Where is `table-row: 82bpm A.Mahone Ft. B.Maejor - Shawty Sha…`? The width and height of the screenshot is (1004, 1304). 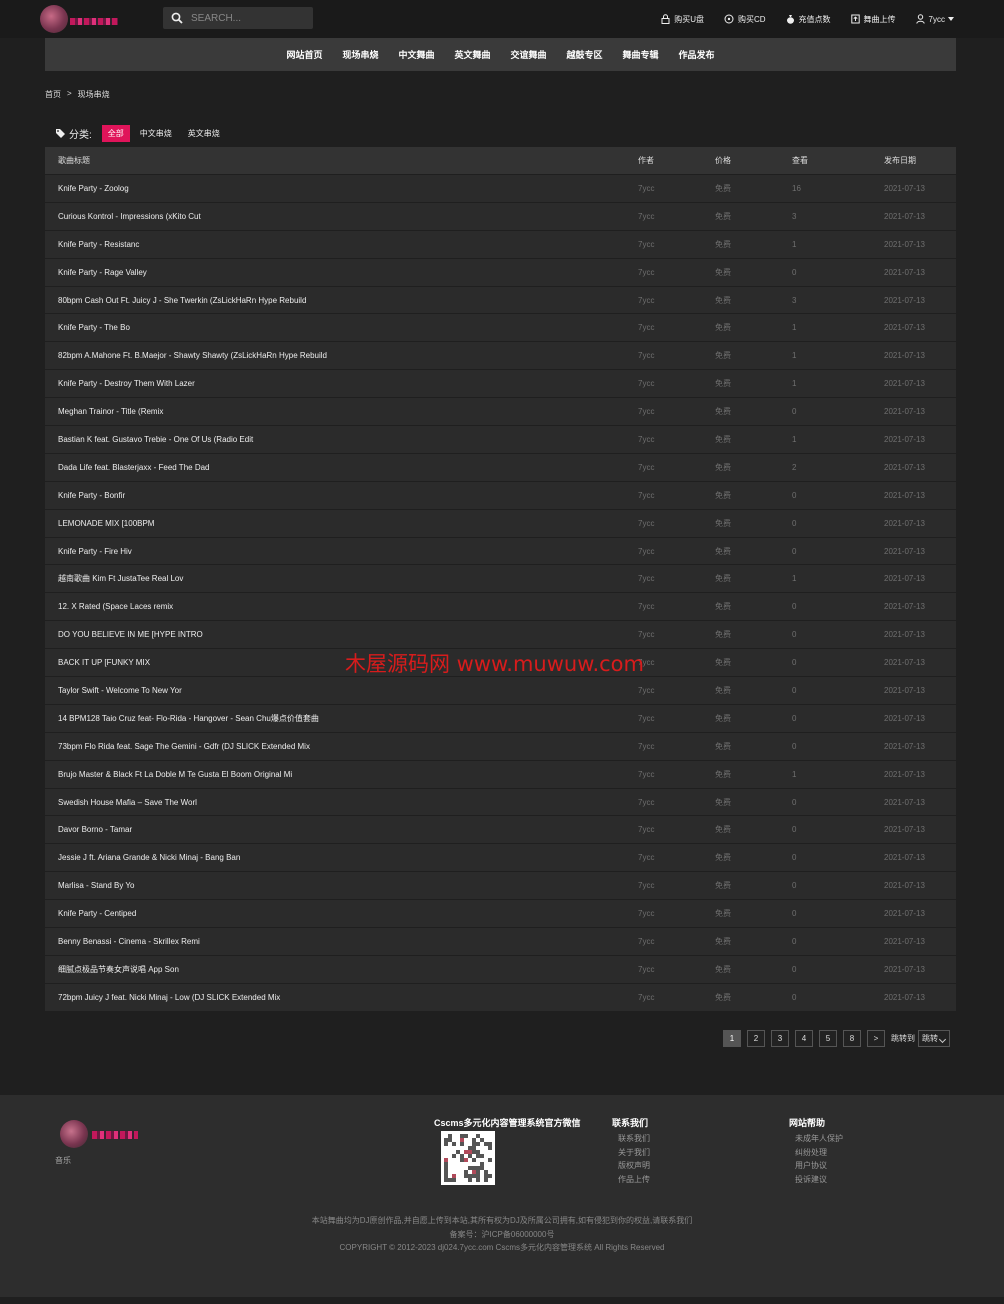 table-row: 82bpm A.Mahone Ft. B.Maejor - Shawty Sha… is located at coordinates (500, 356).